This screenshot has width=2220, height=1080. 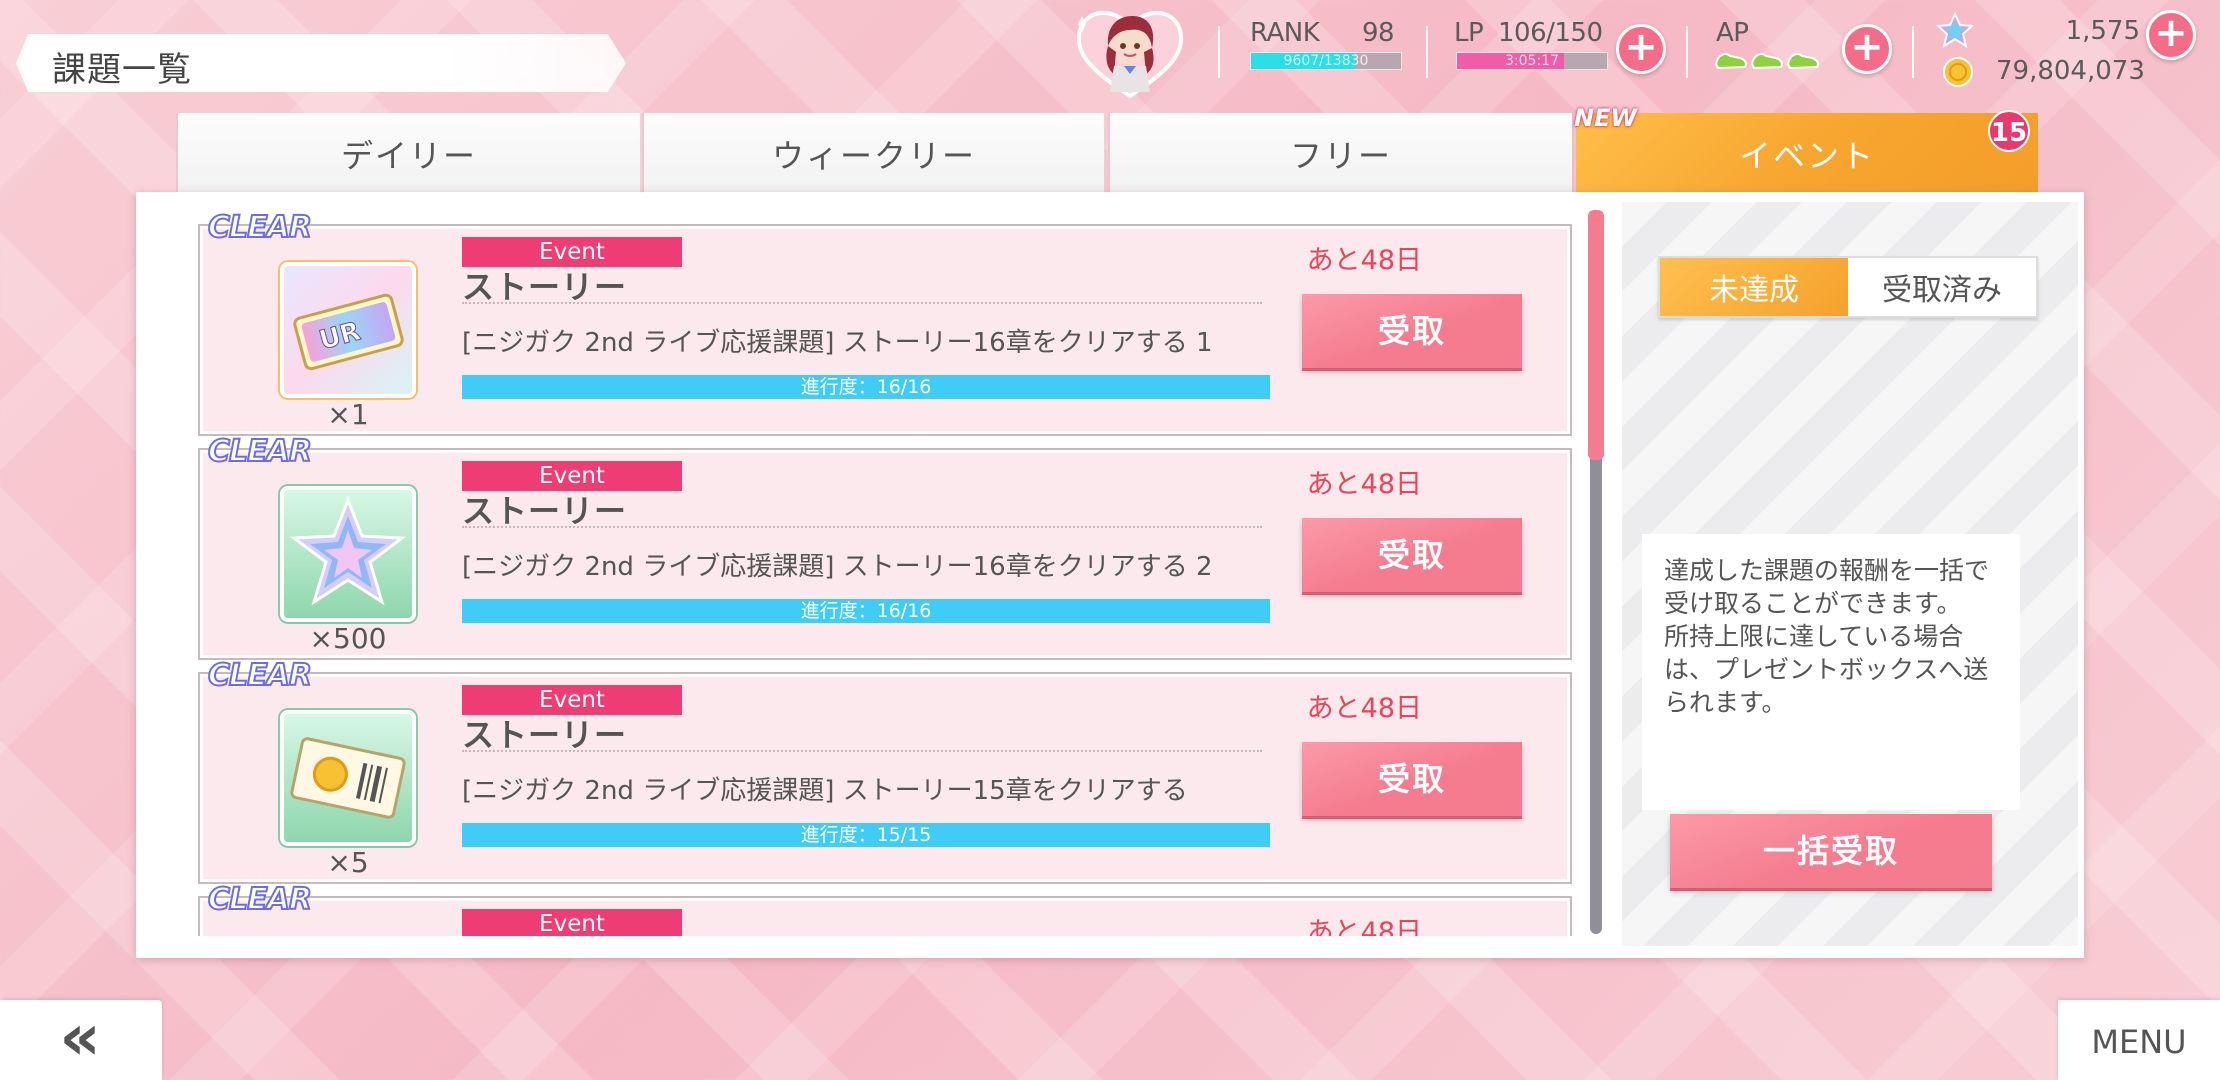 I want to click on gold-count: 79,804,073, so click(x=2070, y=71).